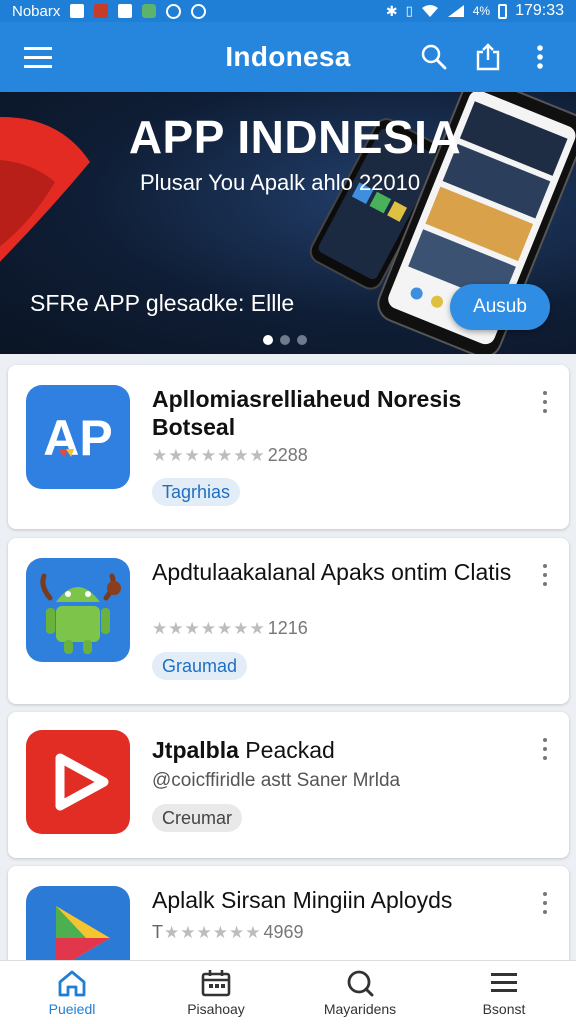 Image resolution: width=576 pixels, height=1024 pixels. I want to click on ap-logo-icon: AP, so click(78, 437).